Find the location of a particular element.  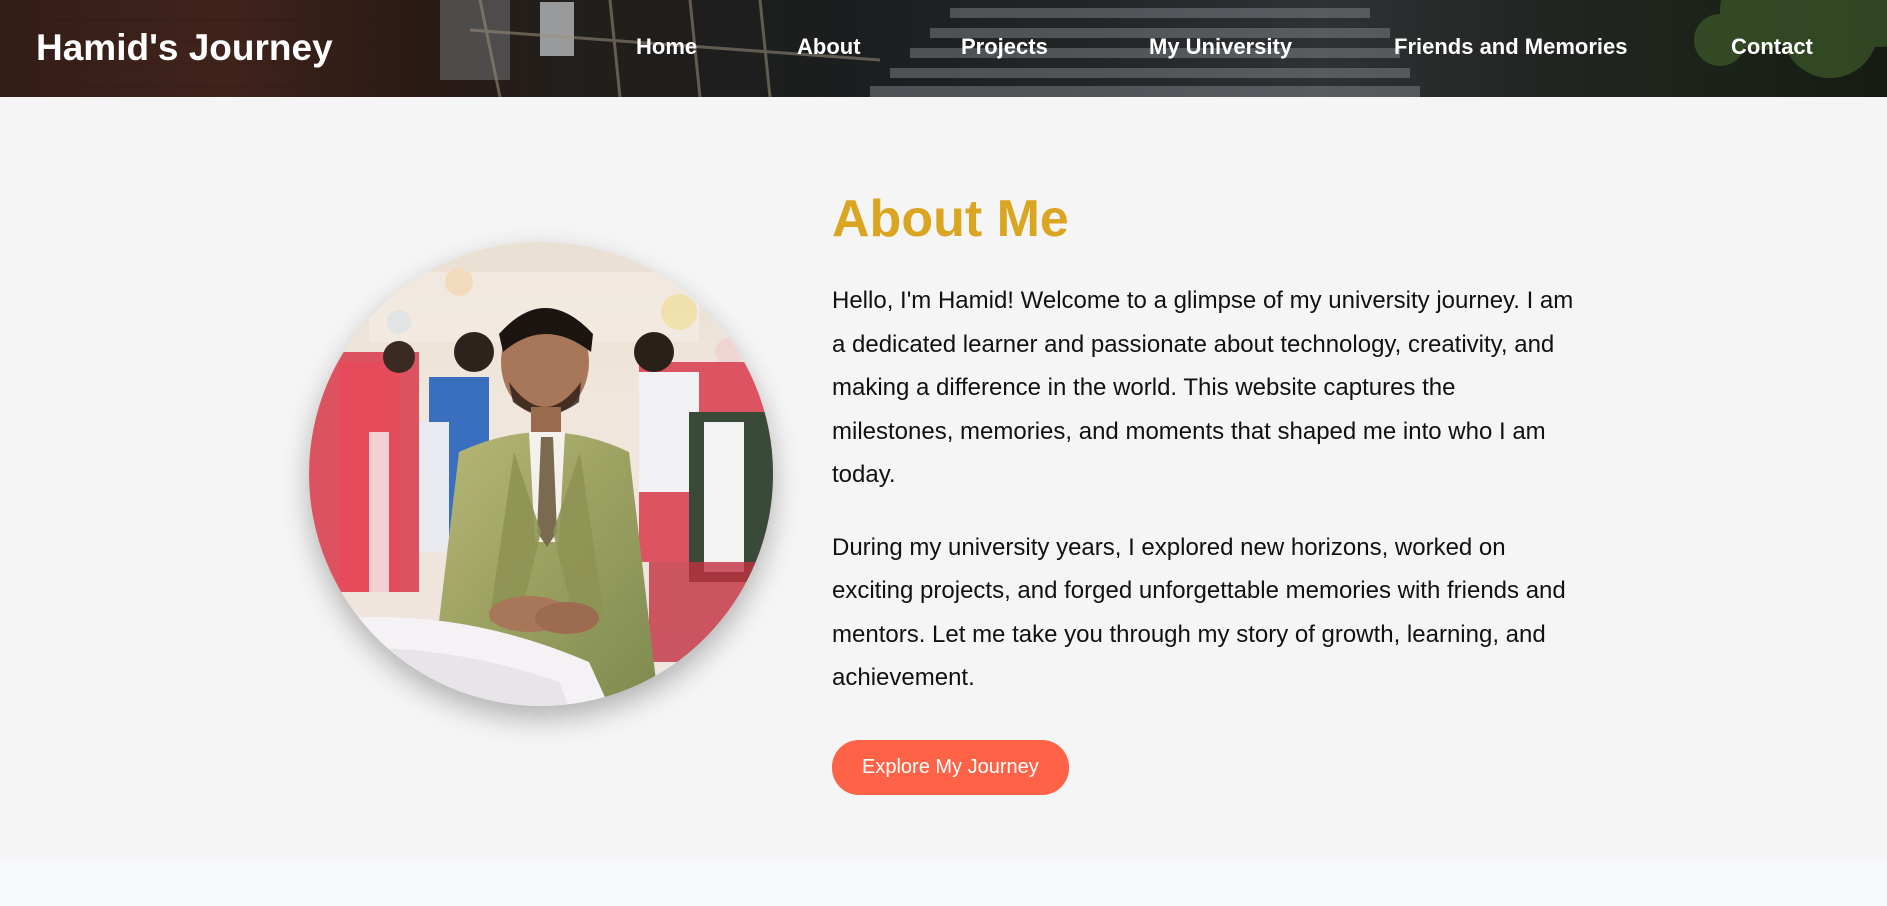

next-section-edge is located at coordinates (943, 882).